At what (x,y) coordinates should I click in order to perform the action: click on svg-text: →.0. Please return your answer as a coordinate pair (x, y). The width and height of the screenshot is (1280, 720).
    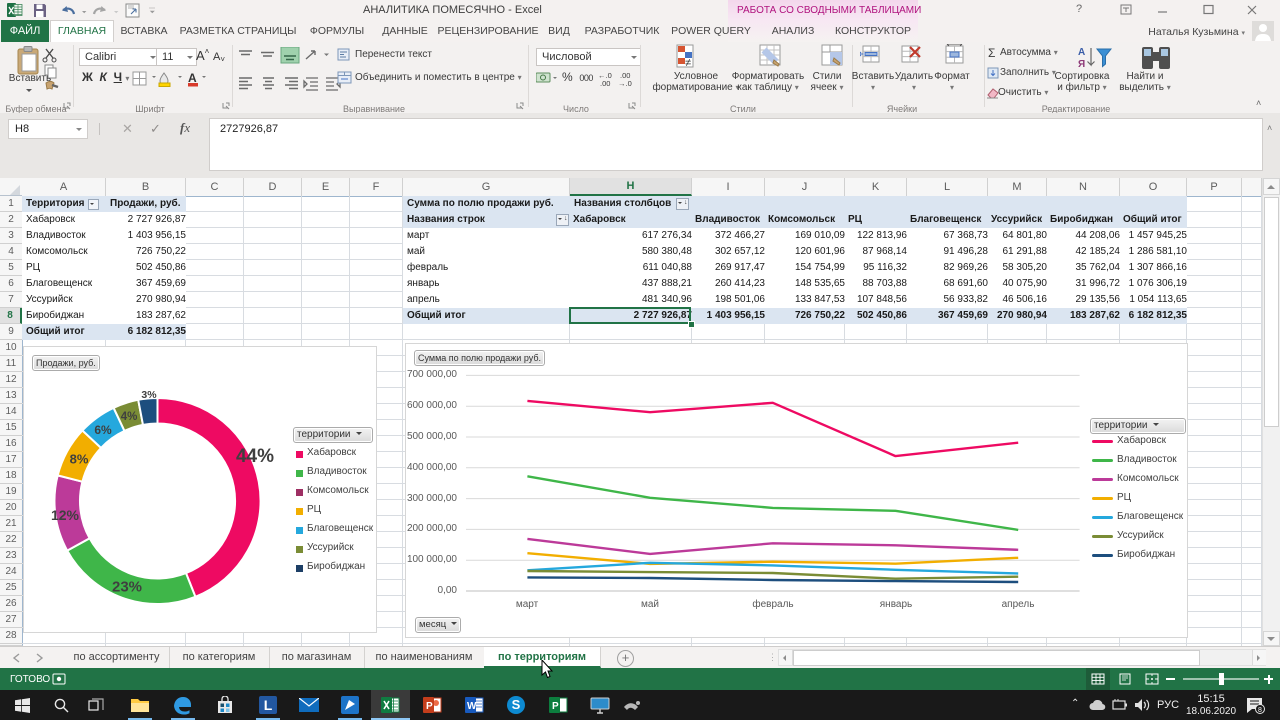
    Looking at the image, I should click on (625, 83).